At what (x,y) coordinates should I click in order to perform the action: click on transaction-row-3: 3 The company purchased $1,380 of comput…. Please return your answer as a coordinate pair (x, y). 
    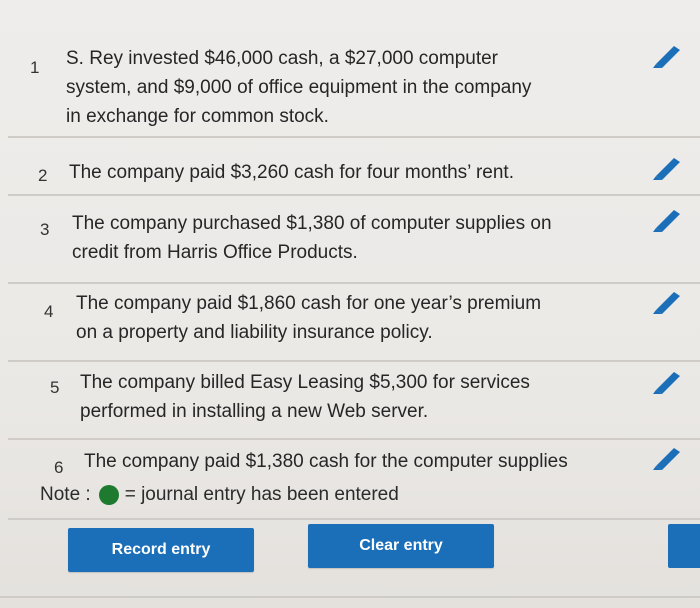
    Looking at the image, I should click on (354, 239).